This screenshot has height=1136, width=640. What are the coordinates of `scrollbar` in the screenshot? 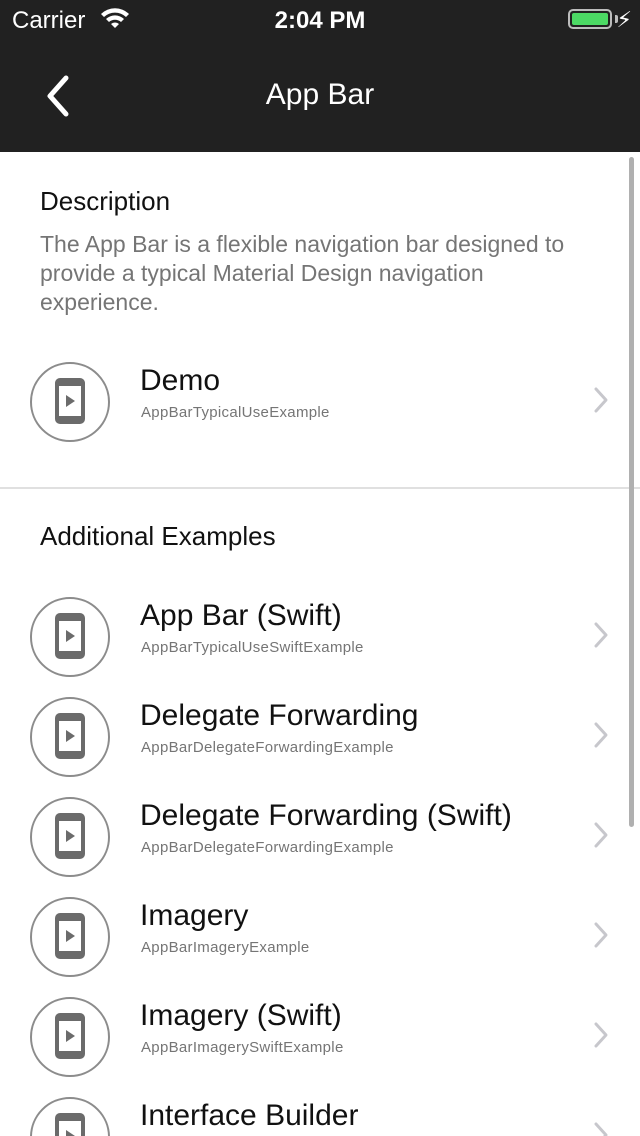 It's located at (631, 492).